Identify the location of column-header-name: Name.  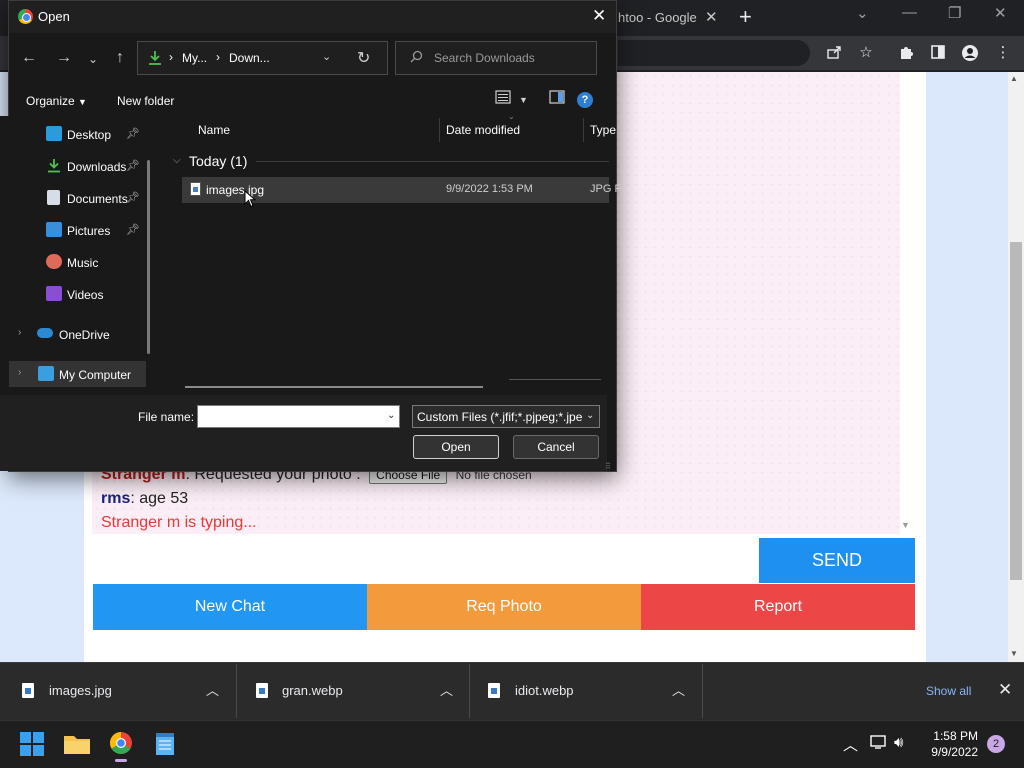
(214, 130).